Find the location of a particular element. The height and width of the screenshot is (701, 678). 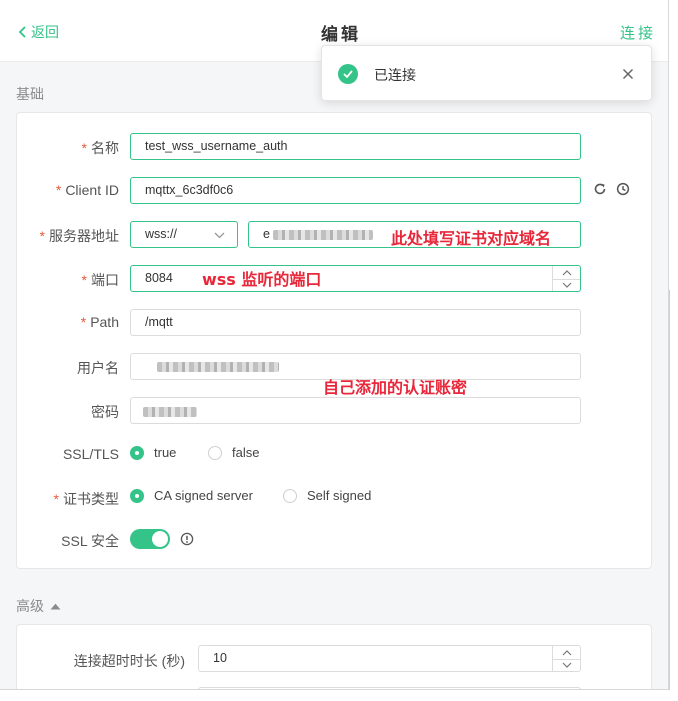

window-edge is located at coordinates (669, 490).